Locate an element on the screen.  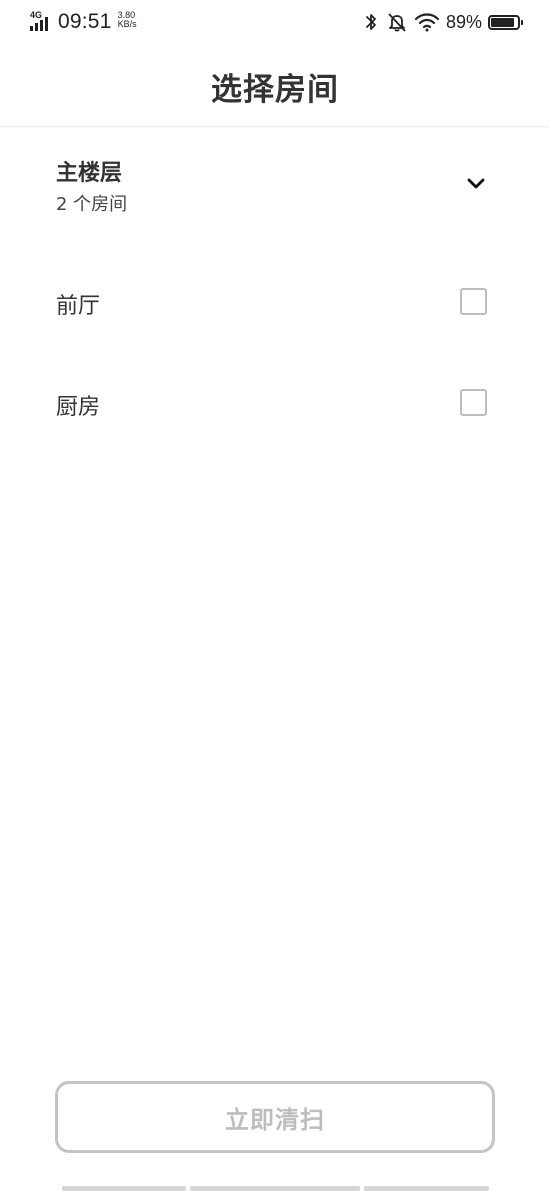
status-time: 09:51 is located at coordinates (85, 21).